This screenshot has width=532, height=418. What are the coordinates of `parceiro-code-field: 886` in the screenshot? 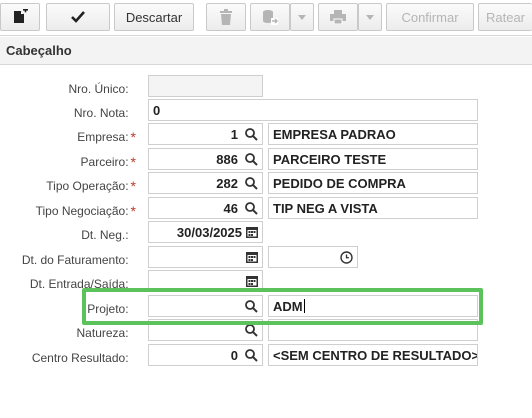 It's located at (205, 159).